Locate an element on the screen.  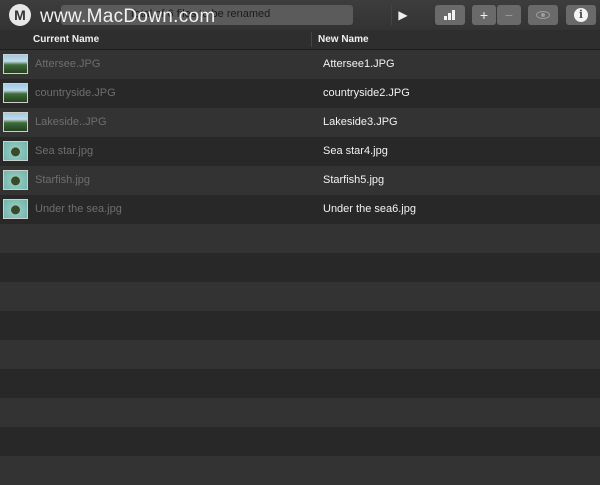
bar-chart-icon is located at coordinates (450, 15).